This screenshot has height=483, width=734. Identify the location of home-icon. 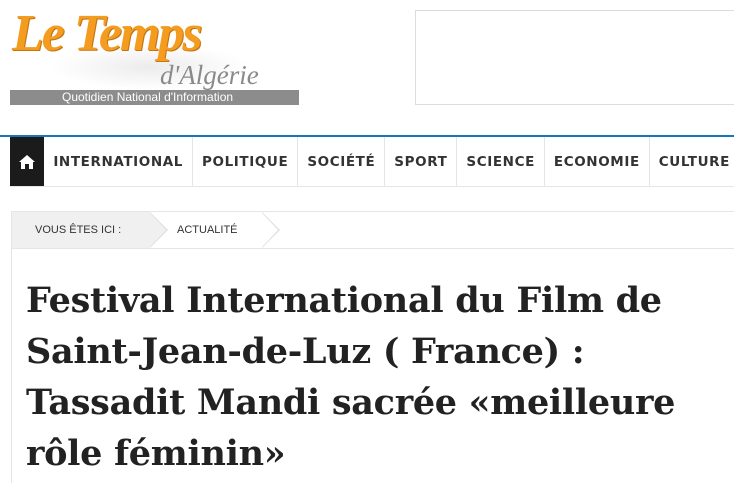
(27, 161).